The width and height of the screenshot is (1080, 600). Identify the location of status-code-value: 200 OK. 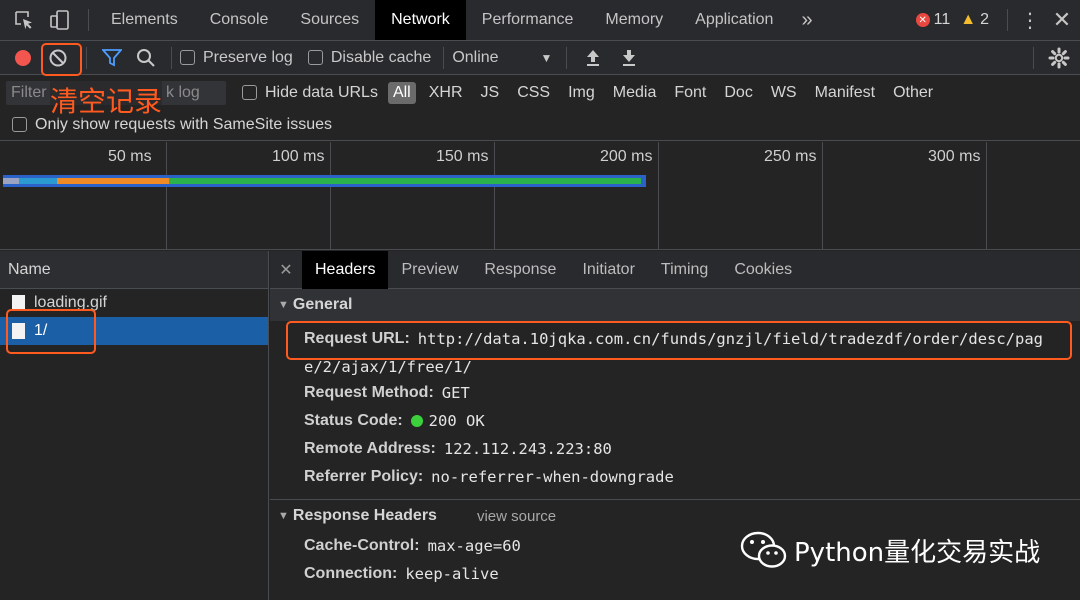
(456, 421).